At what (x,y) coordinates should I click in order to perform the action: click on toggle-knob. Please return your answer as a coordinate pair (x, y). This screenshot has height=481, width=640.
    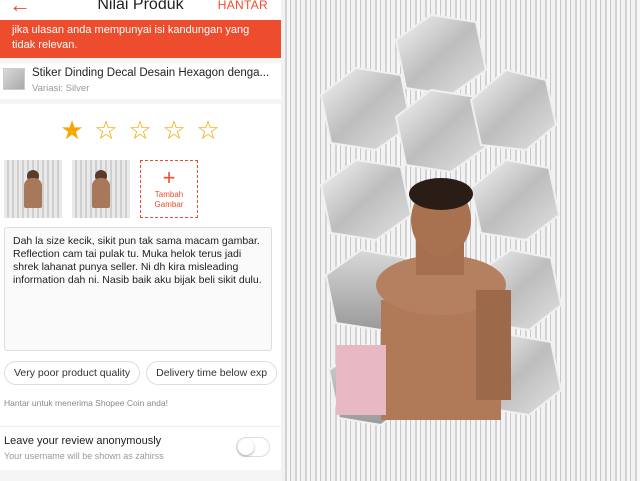
    Looking at the image, I should click on (246, 447).